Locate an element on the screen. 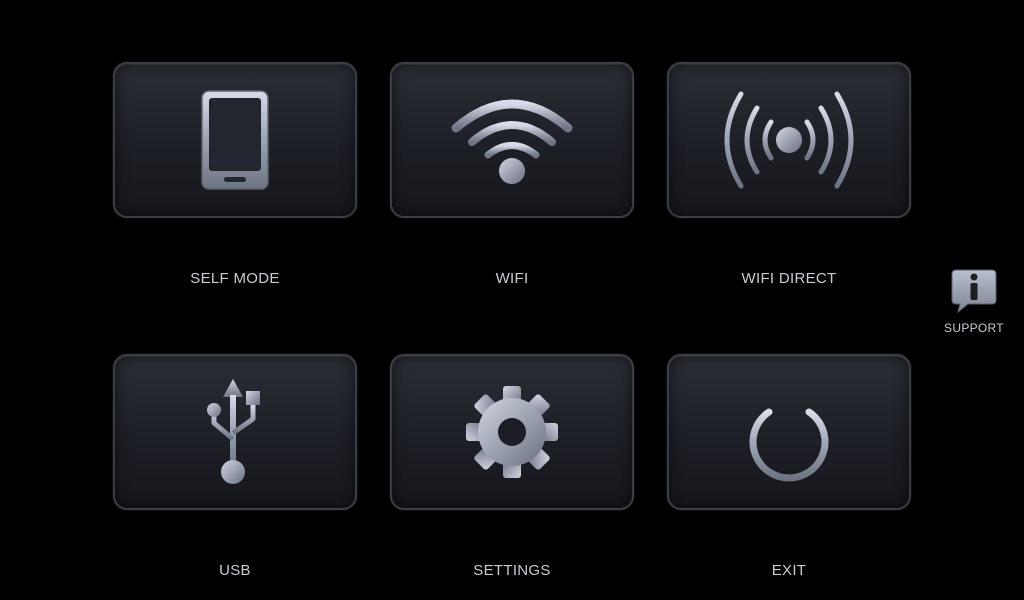  usb-label: USB is located at coordinates (235, 570).